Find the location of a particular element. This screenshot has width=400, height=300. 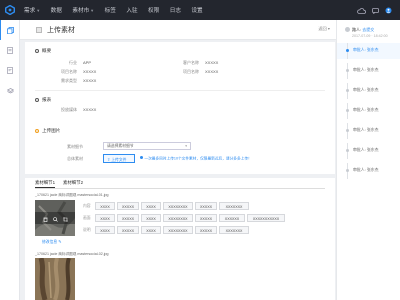

nav-label: 数据 is located at coordinates (56, 11).